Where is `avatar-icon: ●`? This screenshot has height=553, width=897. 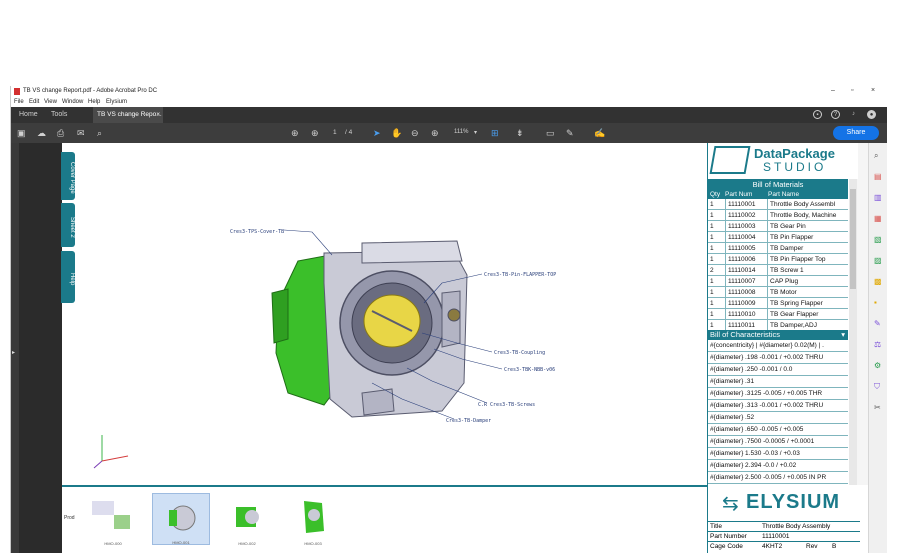 avatar-icon: ● is located at coordinates (871, 114).